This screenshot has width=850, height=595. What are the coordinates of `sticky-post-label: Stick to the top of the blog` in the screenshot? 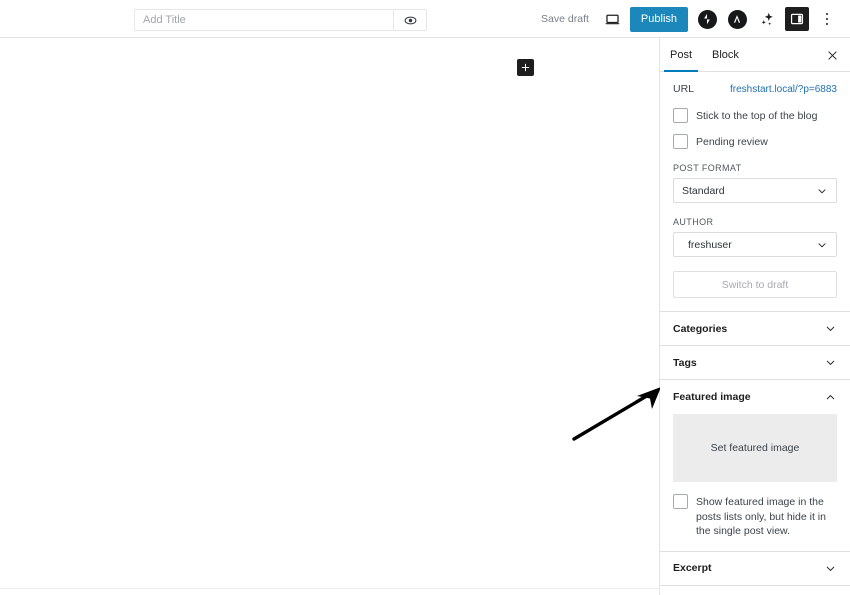 It's located at (757, 116).